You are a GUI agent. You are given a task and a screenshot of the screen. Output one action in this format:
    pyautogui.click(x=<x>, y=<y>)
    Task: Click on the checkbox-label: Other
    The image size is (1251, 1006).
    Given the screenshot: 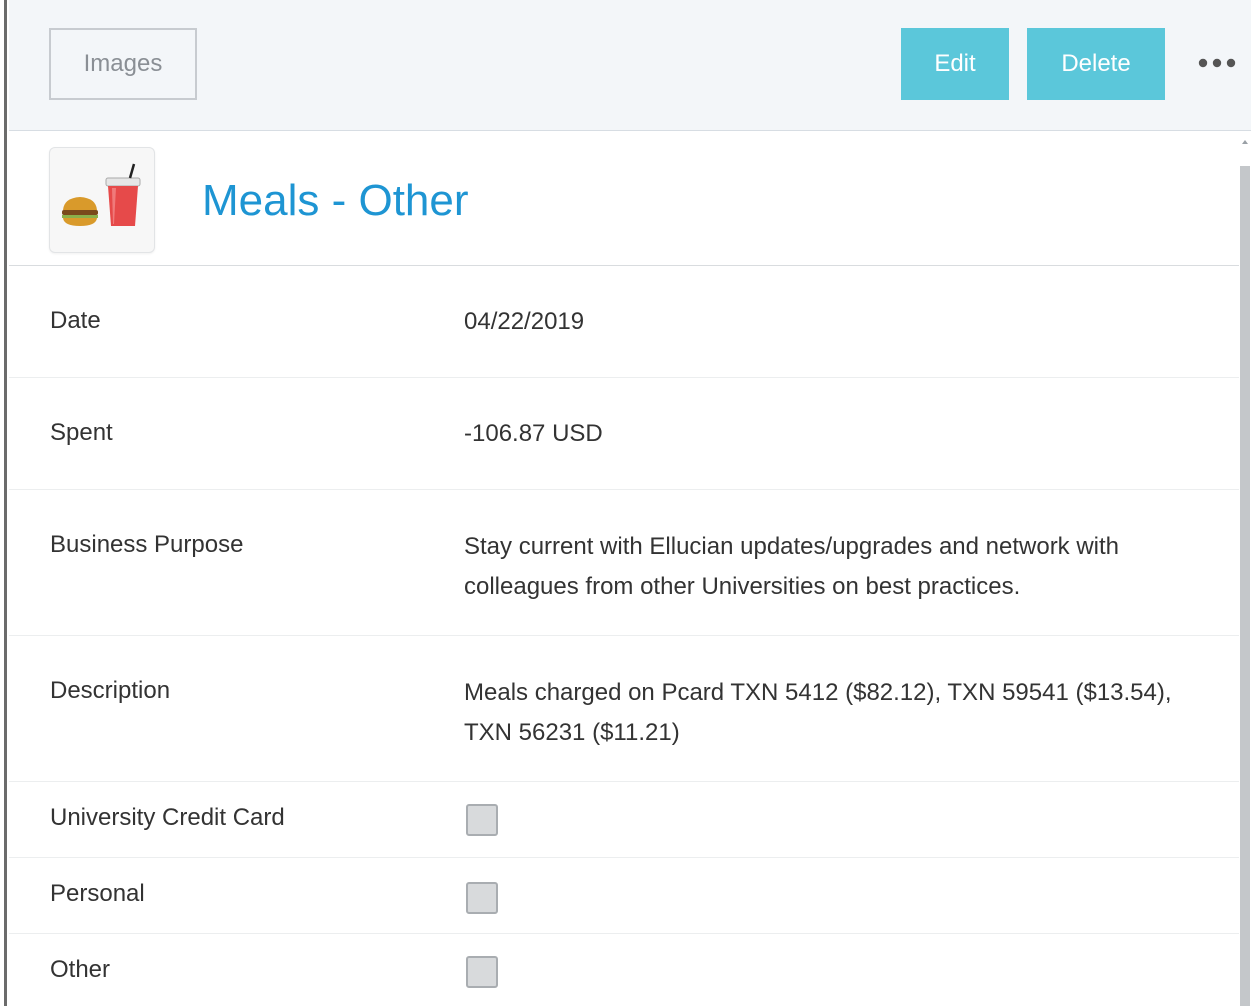 What is the action you would take?
    pyautogui.click(x=80, y=969)
    